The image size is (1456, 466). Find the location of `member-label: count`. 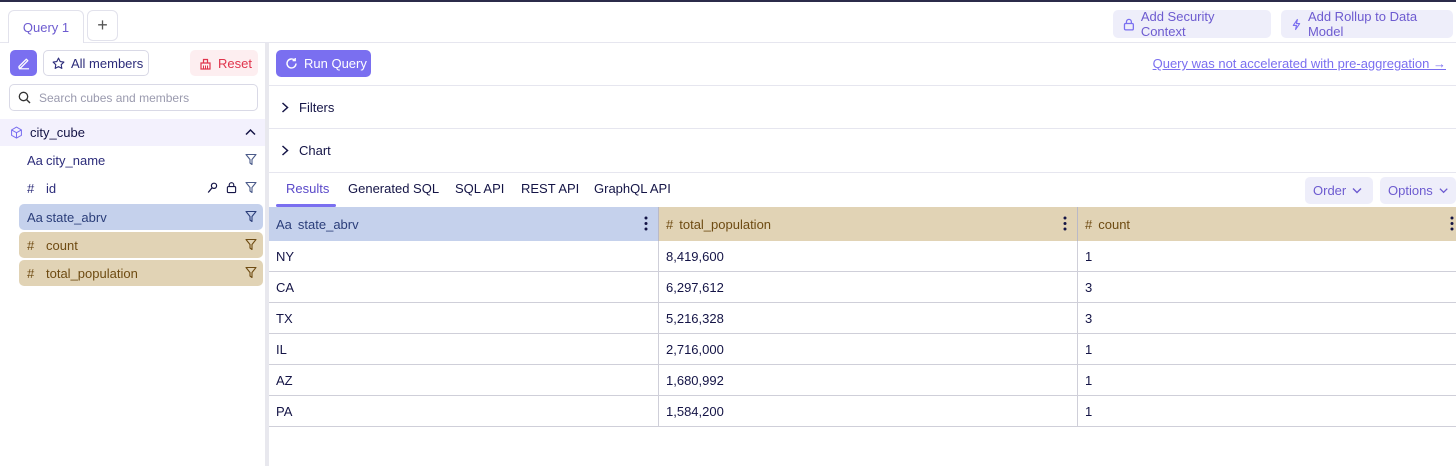

member-label: count is located at coordinates (62, 245).